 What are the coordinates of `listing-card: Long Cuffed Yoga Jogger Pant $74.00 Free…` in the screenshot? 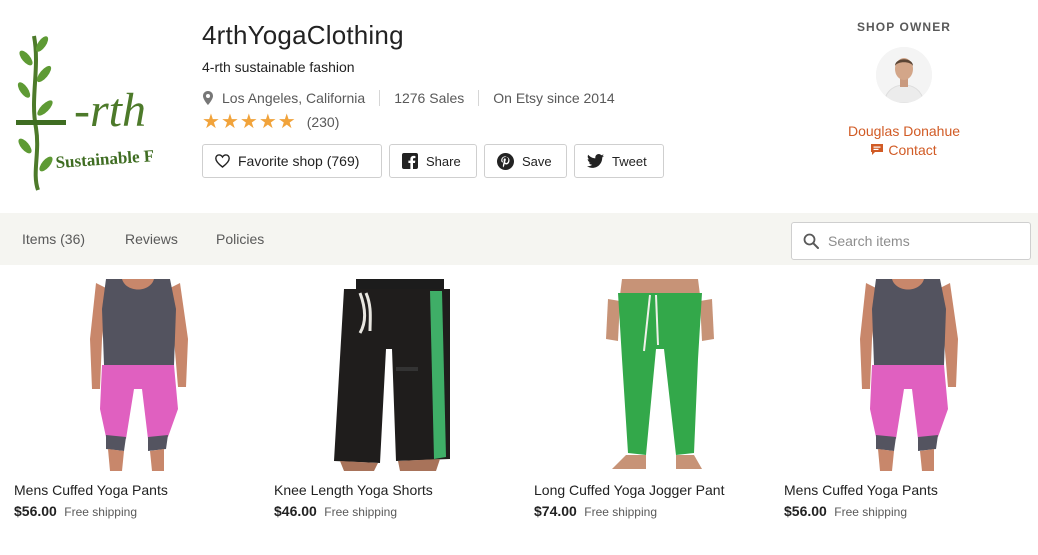 It's located at (654, 399).